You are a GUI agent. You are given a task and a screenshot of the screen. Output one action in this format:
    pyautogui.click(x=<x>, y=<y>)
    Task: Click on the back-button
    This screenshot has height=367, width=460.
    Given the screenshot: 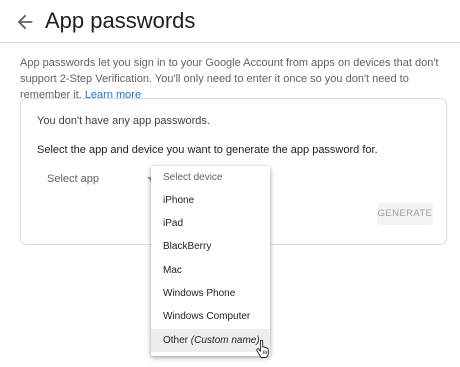 What is the action you would take?
    pyautogui.click(x=25, y=22)
    